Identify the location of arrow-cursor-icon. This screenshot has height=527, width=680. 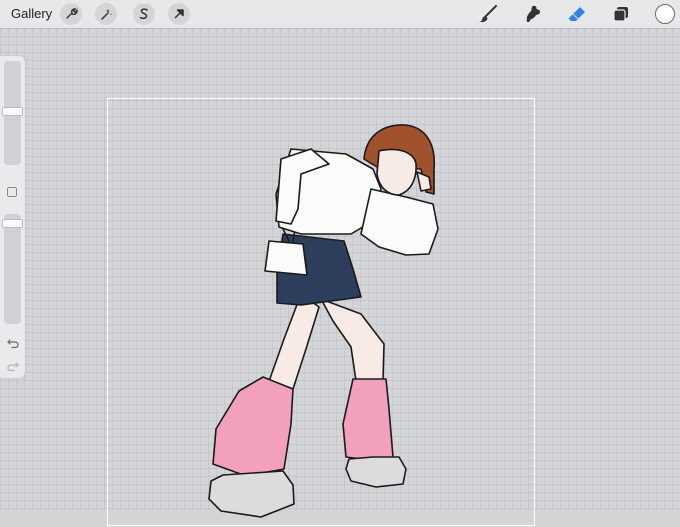
(179, 14).